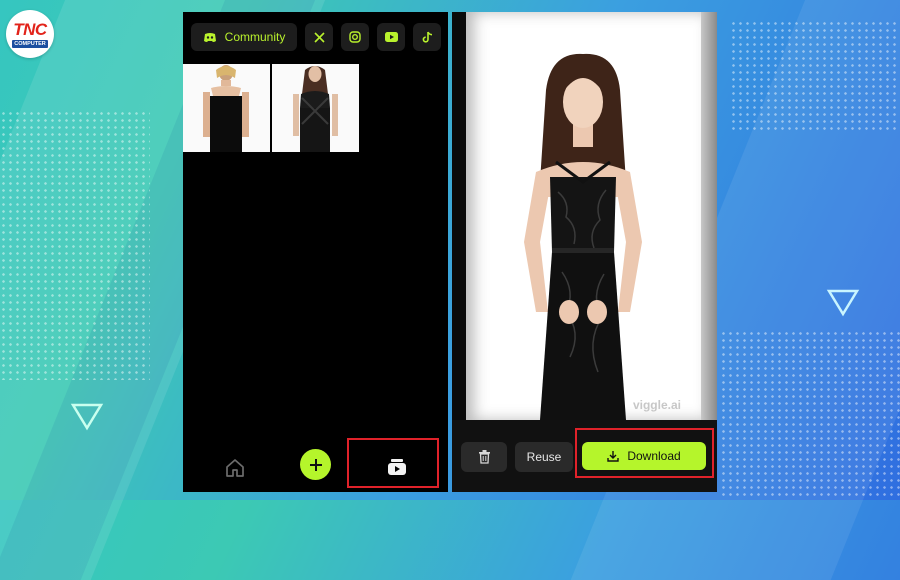 This screenshot has height=580, width=900. Describe the element at coordinates (30, 43) in the screenshot. I see `logo-subtext: COMPUTER` at that location.